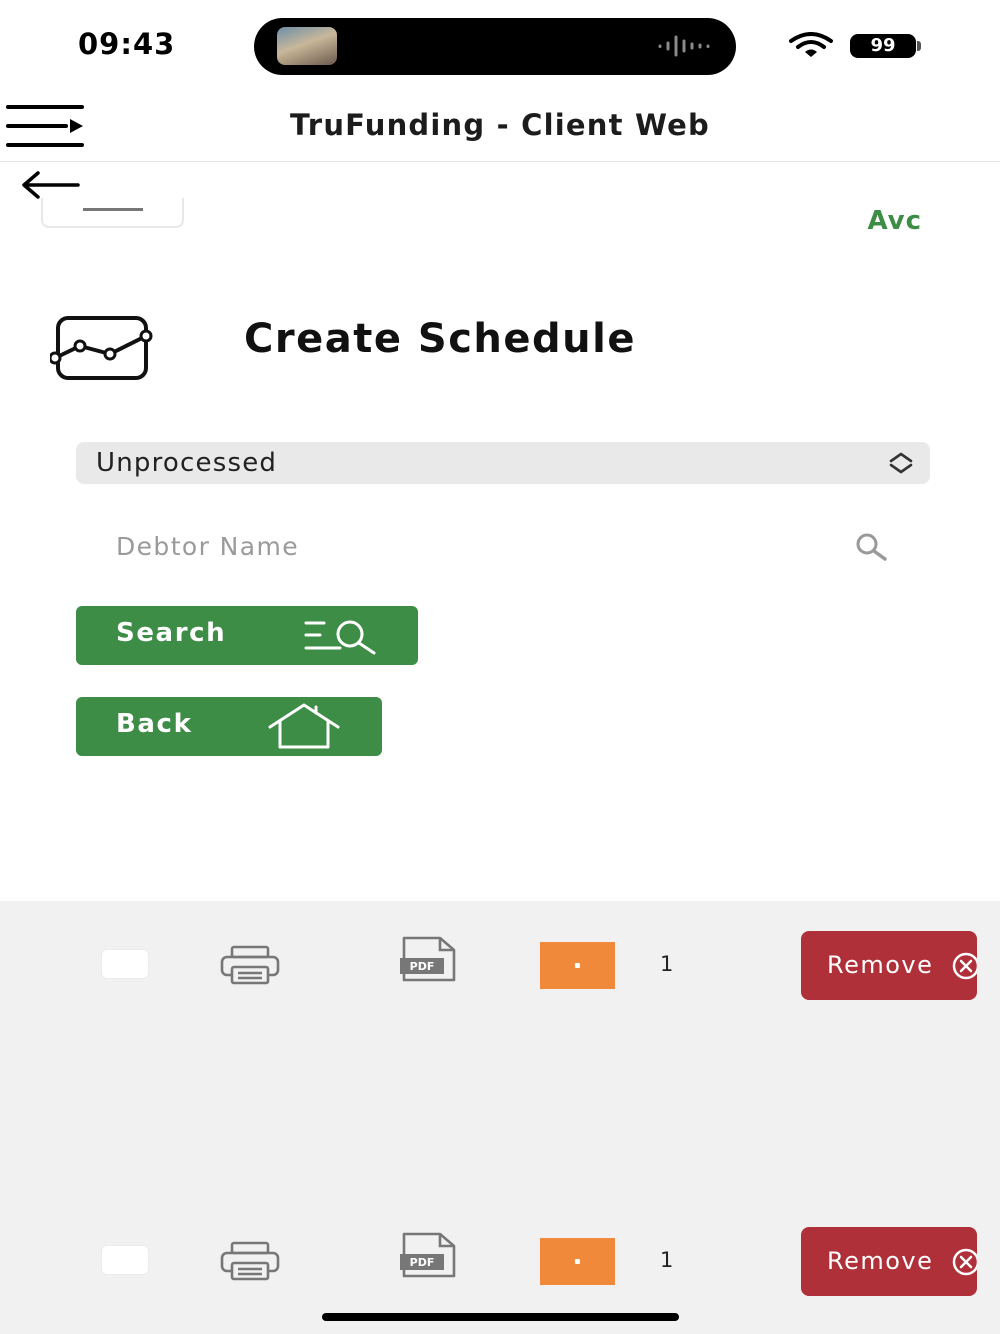 The height and width of the screenshot is (1334, 1000). What do you see at coordinates (883, 46) in the screenshot?
I see `battery-indicator: 99` at bounding box center [883, 46].